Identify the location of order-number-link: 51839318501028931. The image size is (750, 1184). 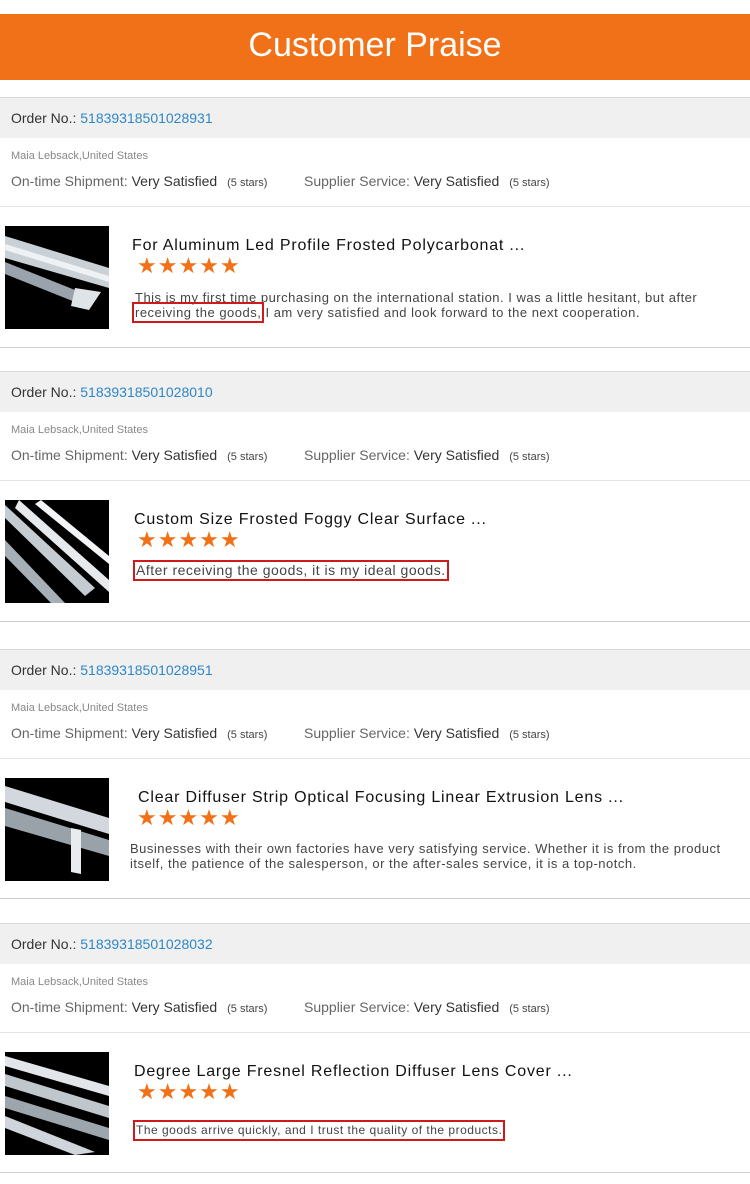
(146, 118).